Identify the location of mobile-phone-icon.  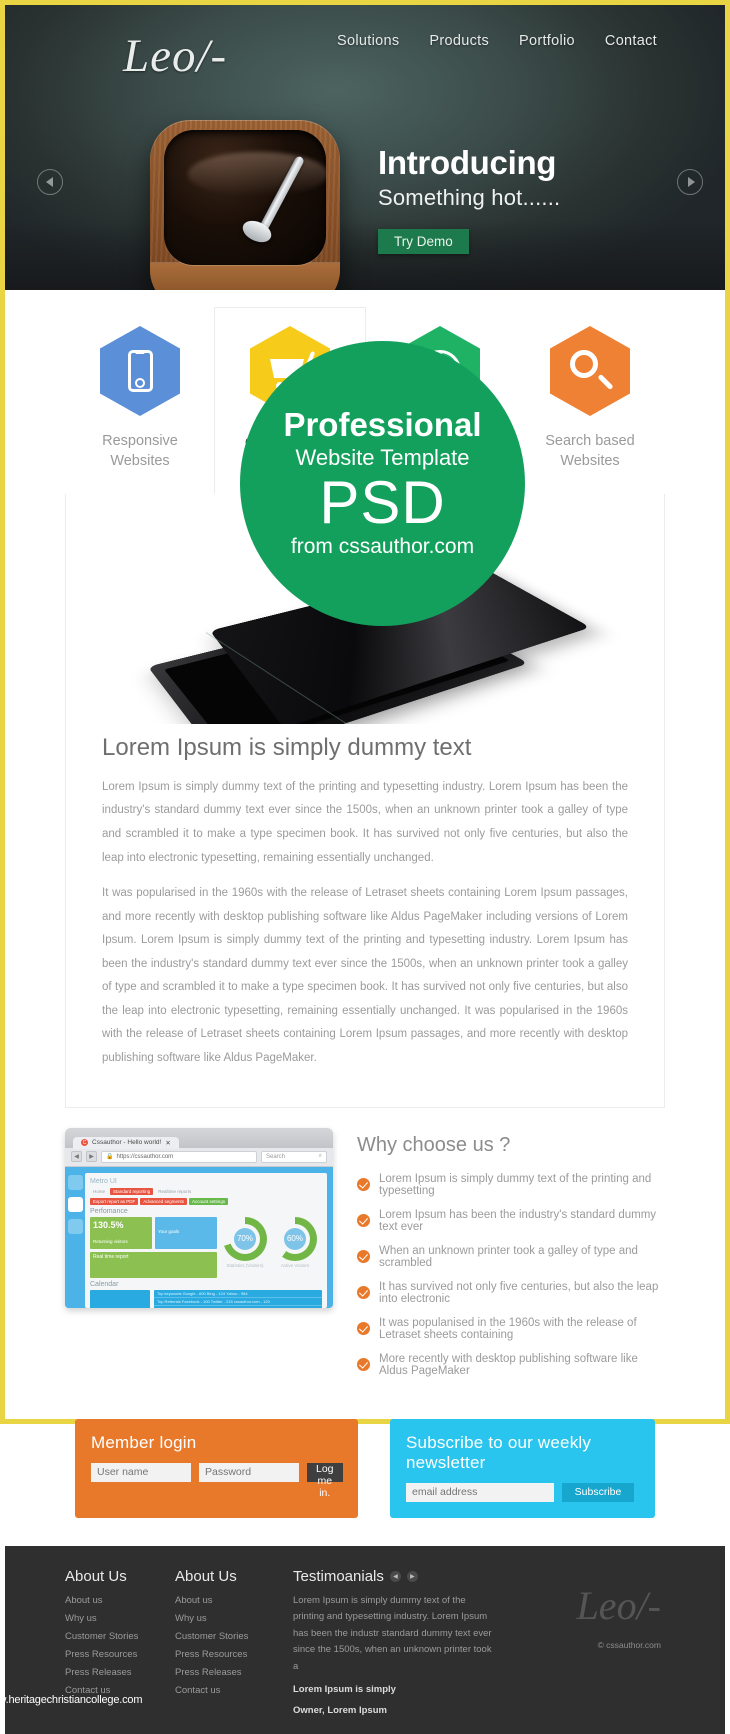
(140, 371).